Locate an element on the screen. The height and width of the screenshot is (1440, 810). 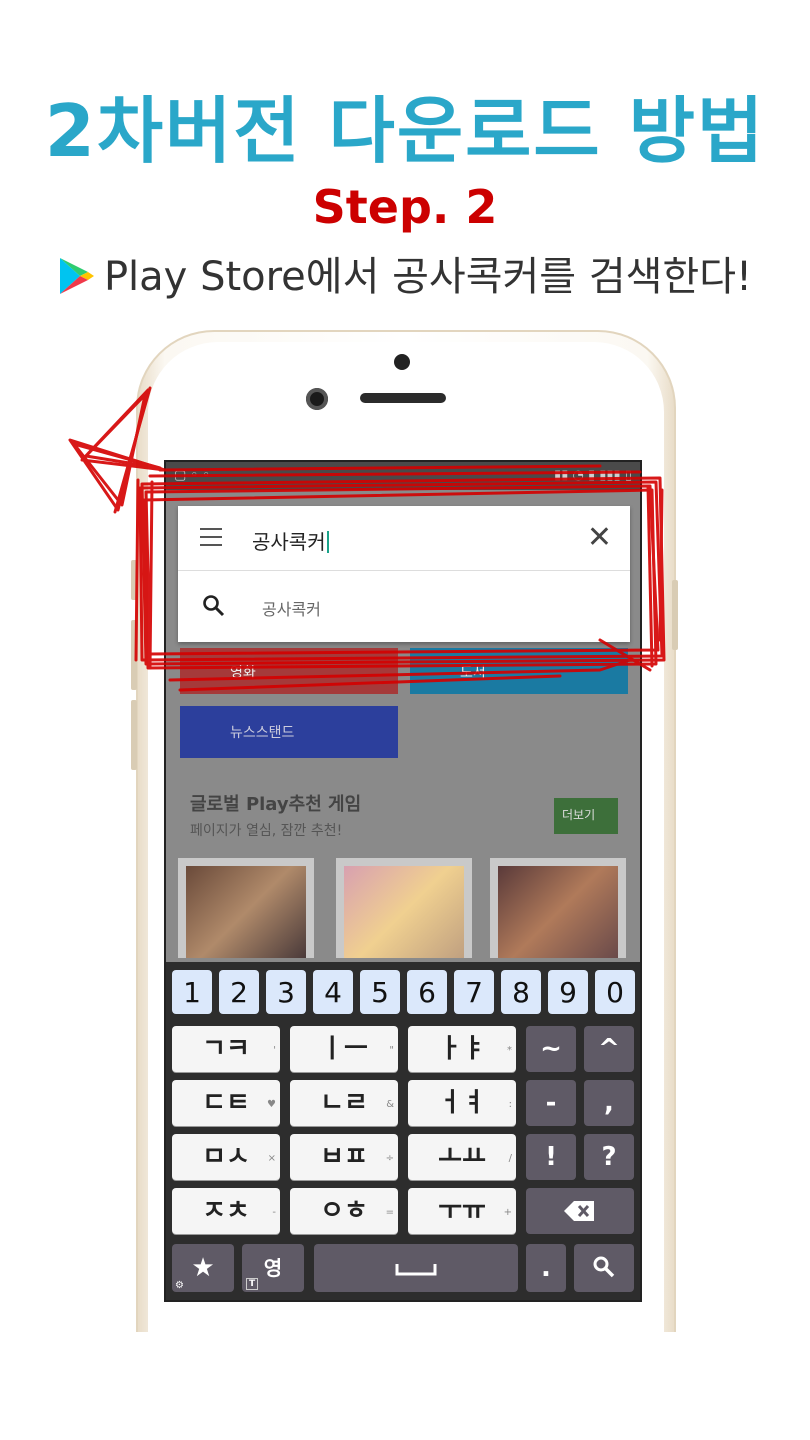
key-hangul: ㄴㄹ & is located at coordinates (344, 1103).